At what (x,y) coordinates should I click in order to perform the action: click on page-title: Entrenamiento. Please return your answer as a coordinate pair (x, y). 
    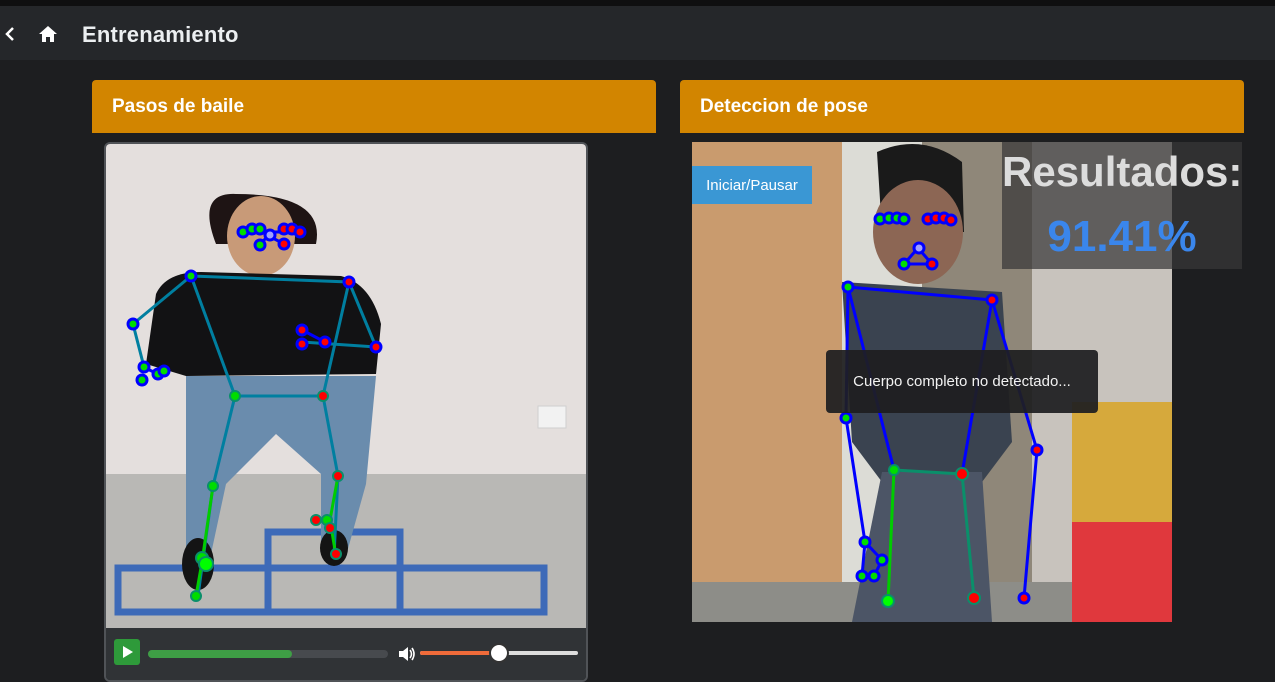
    Looking at the image, I should click on (160, 34).